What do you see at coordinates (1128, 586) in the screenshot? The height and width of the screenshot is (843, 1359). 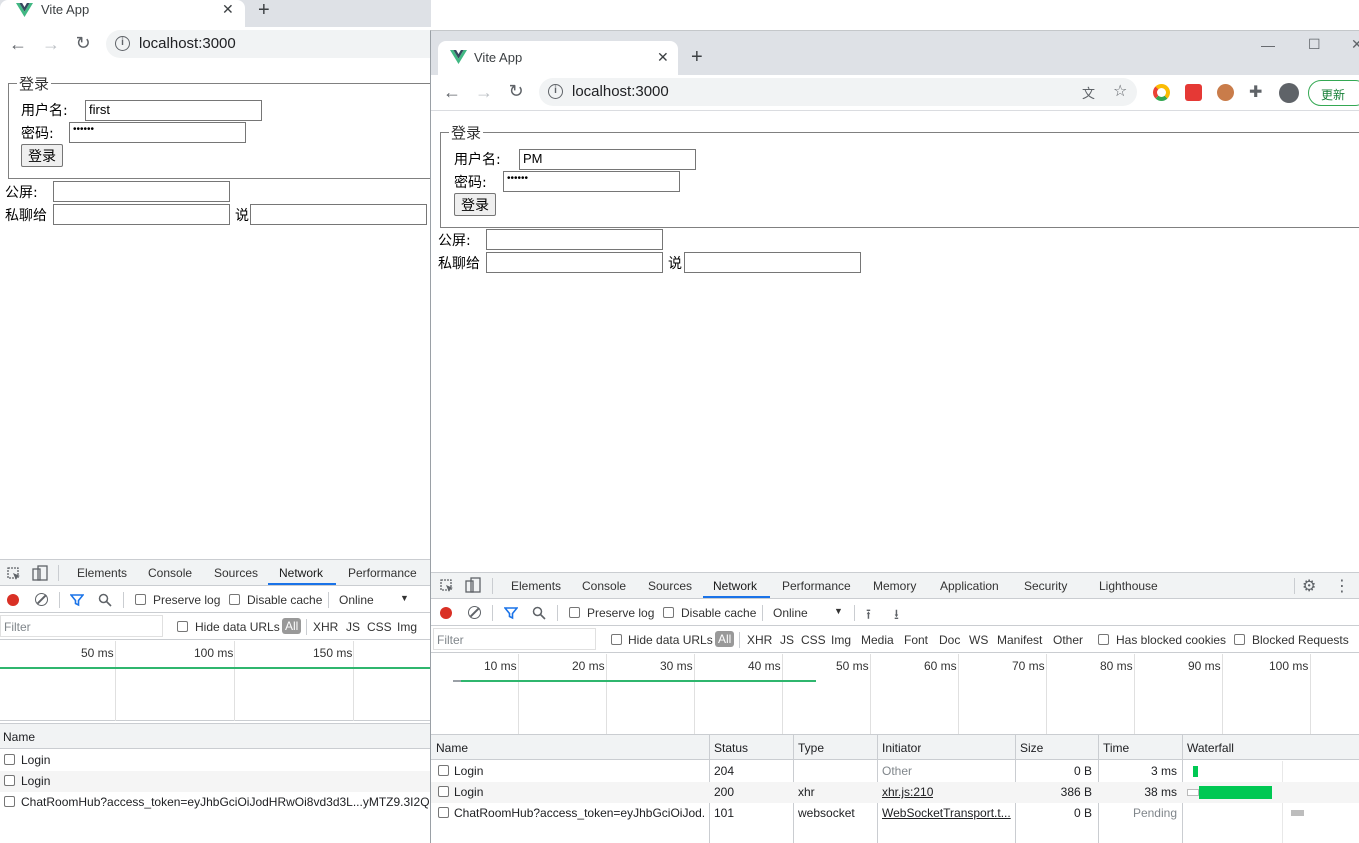 I see `tab-lighthouse: Lighthouse` at bounding box center [1128, 586].